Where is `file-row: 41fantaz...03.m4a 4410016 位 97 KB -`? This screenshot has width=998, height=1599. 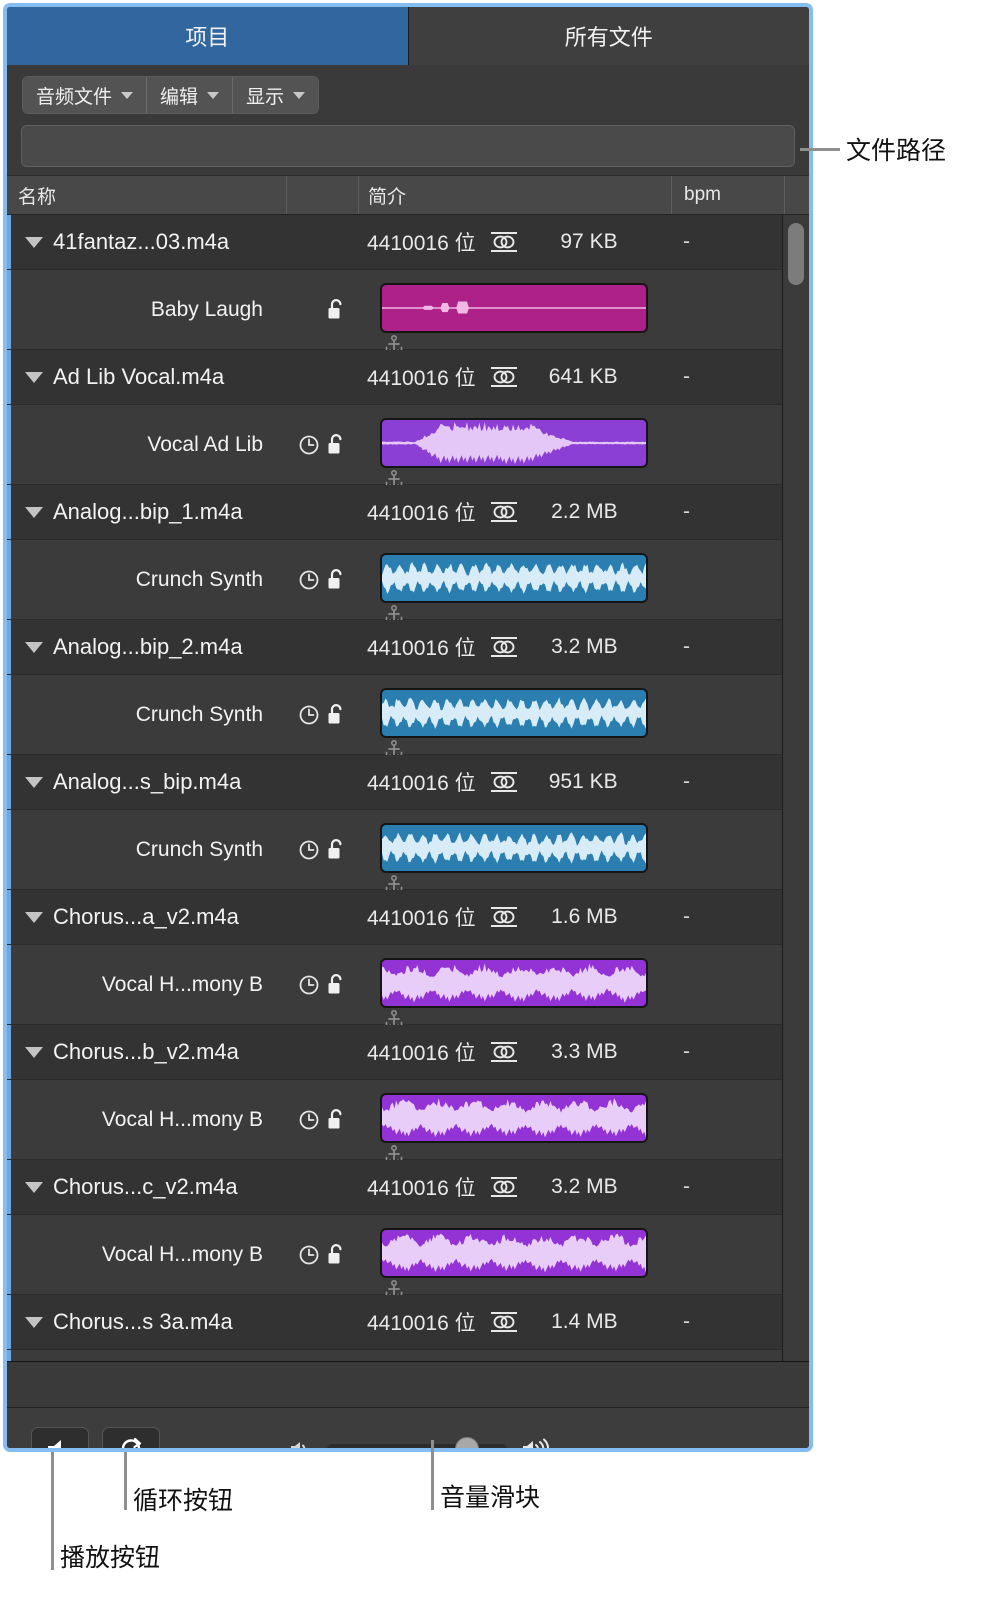 file-row: 41fantaz...03.m4a 4410016 位 97 KB - is located at coordinates (395, 242).